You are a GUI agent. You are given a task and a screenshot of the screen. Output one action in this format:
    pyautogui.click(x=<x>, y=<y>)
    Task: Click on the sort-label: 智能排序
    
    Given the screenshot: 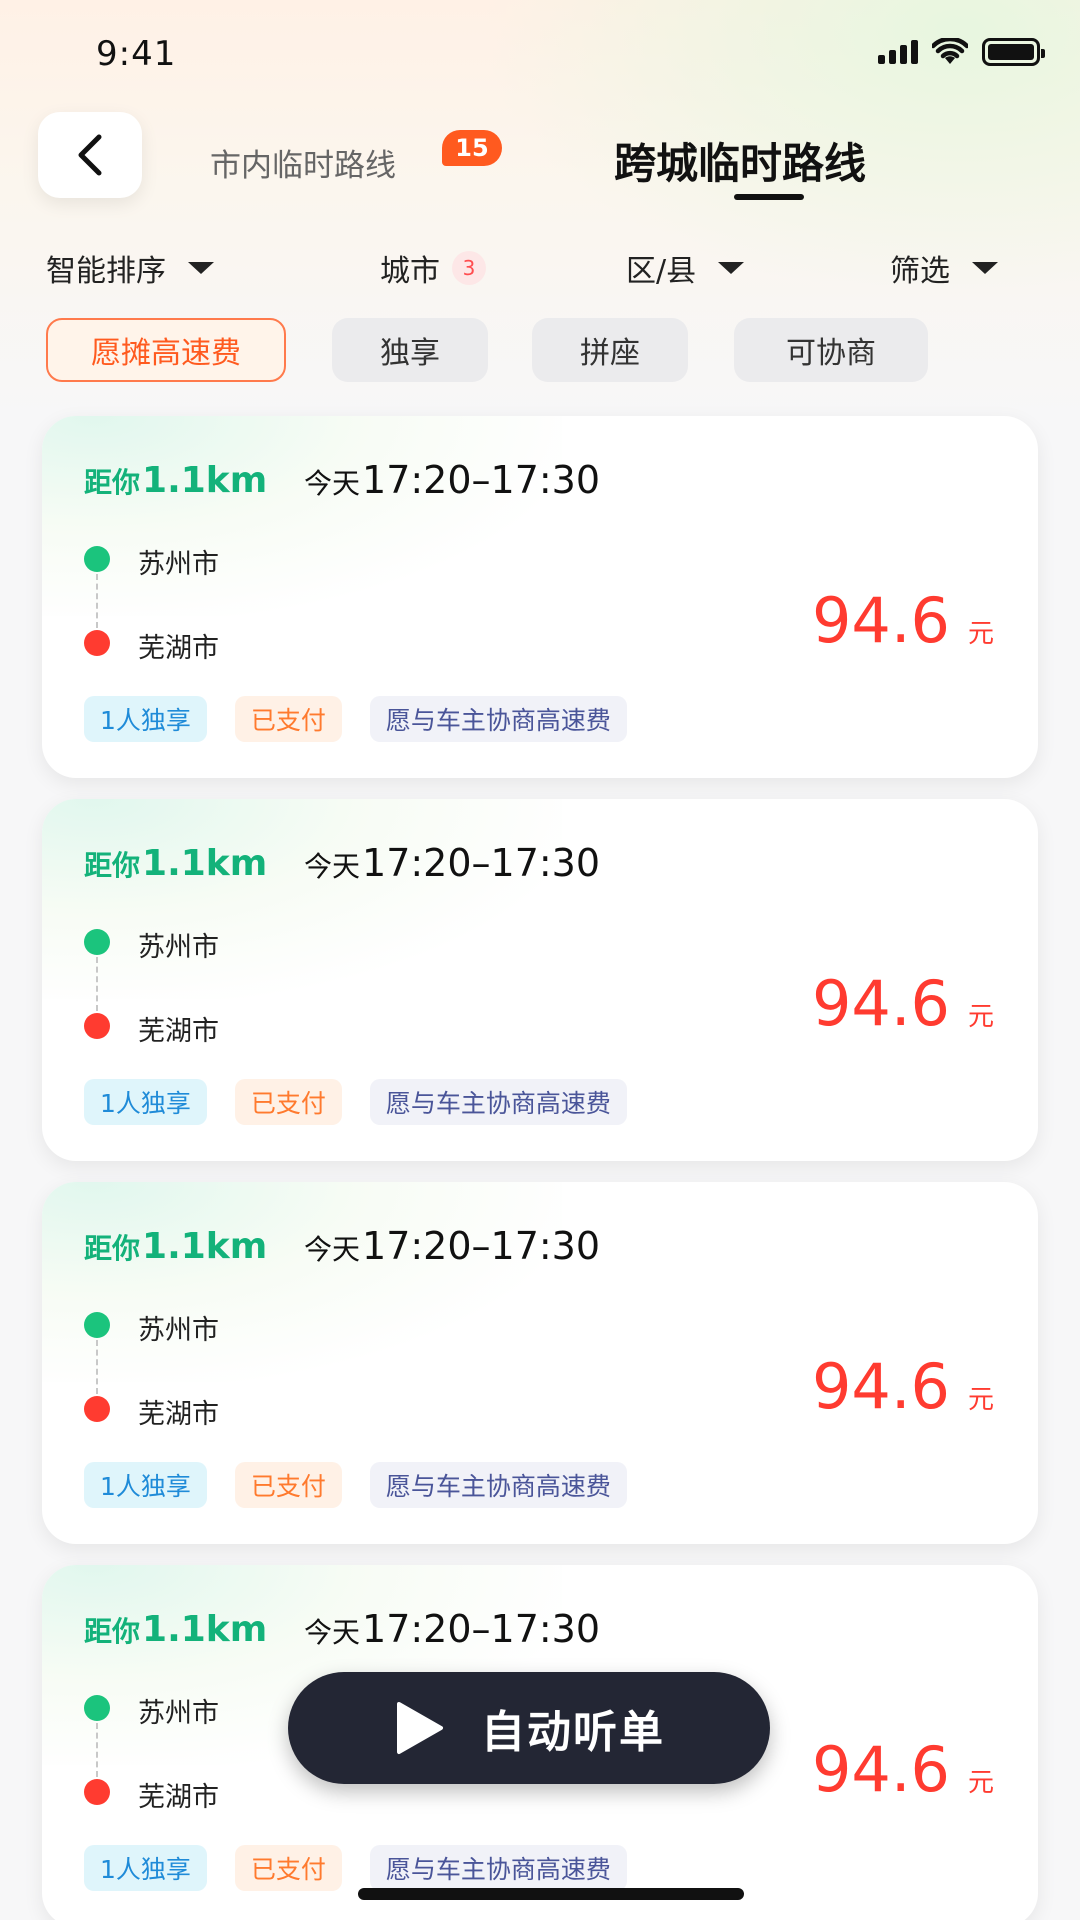 What is the action you would take?
    pyautogui.click(x=106, y=271)
    